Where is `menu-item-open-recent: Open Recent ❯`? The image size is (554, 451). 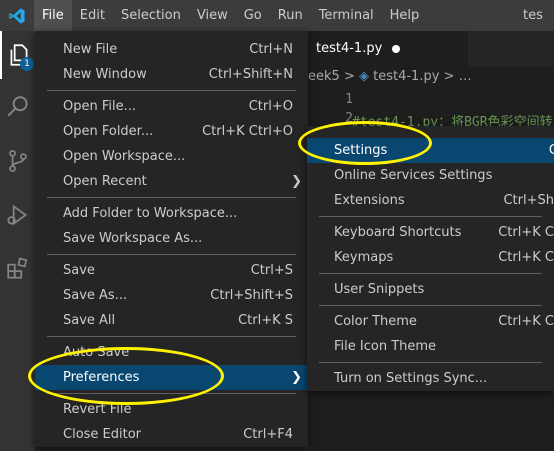 menu-item-open-recent: Open Recent ❯ is located at coordinates (171, 181).